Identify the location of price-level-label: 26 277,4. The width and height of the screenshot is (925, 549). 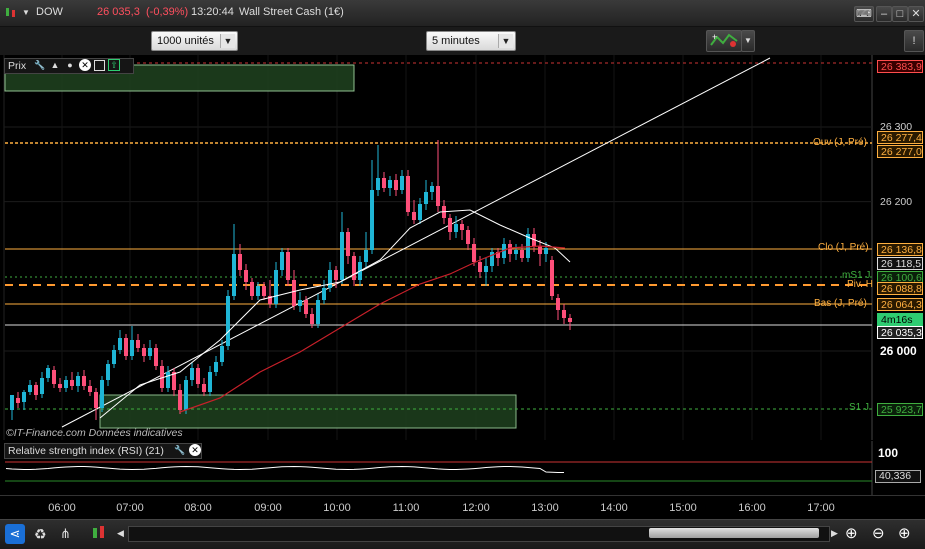
(900, 137).